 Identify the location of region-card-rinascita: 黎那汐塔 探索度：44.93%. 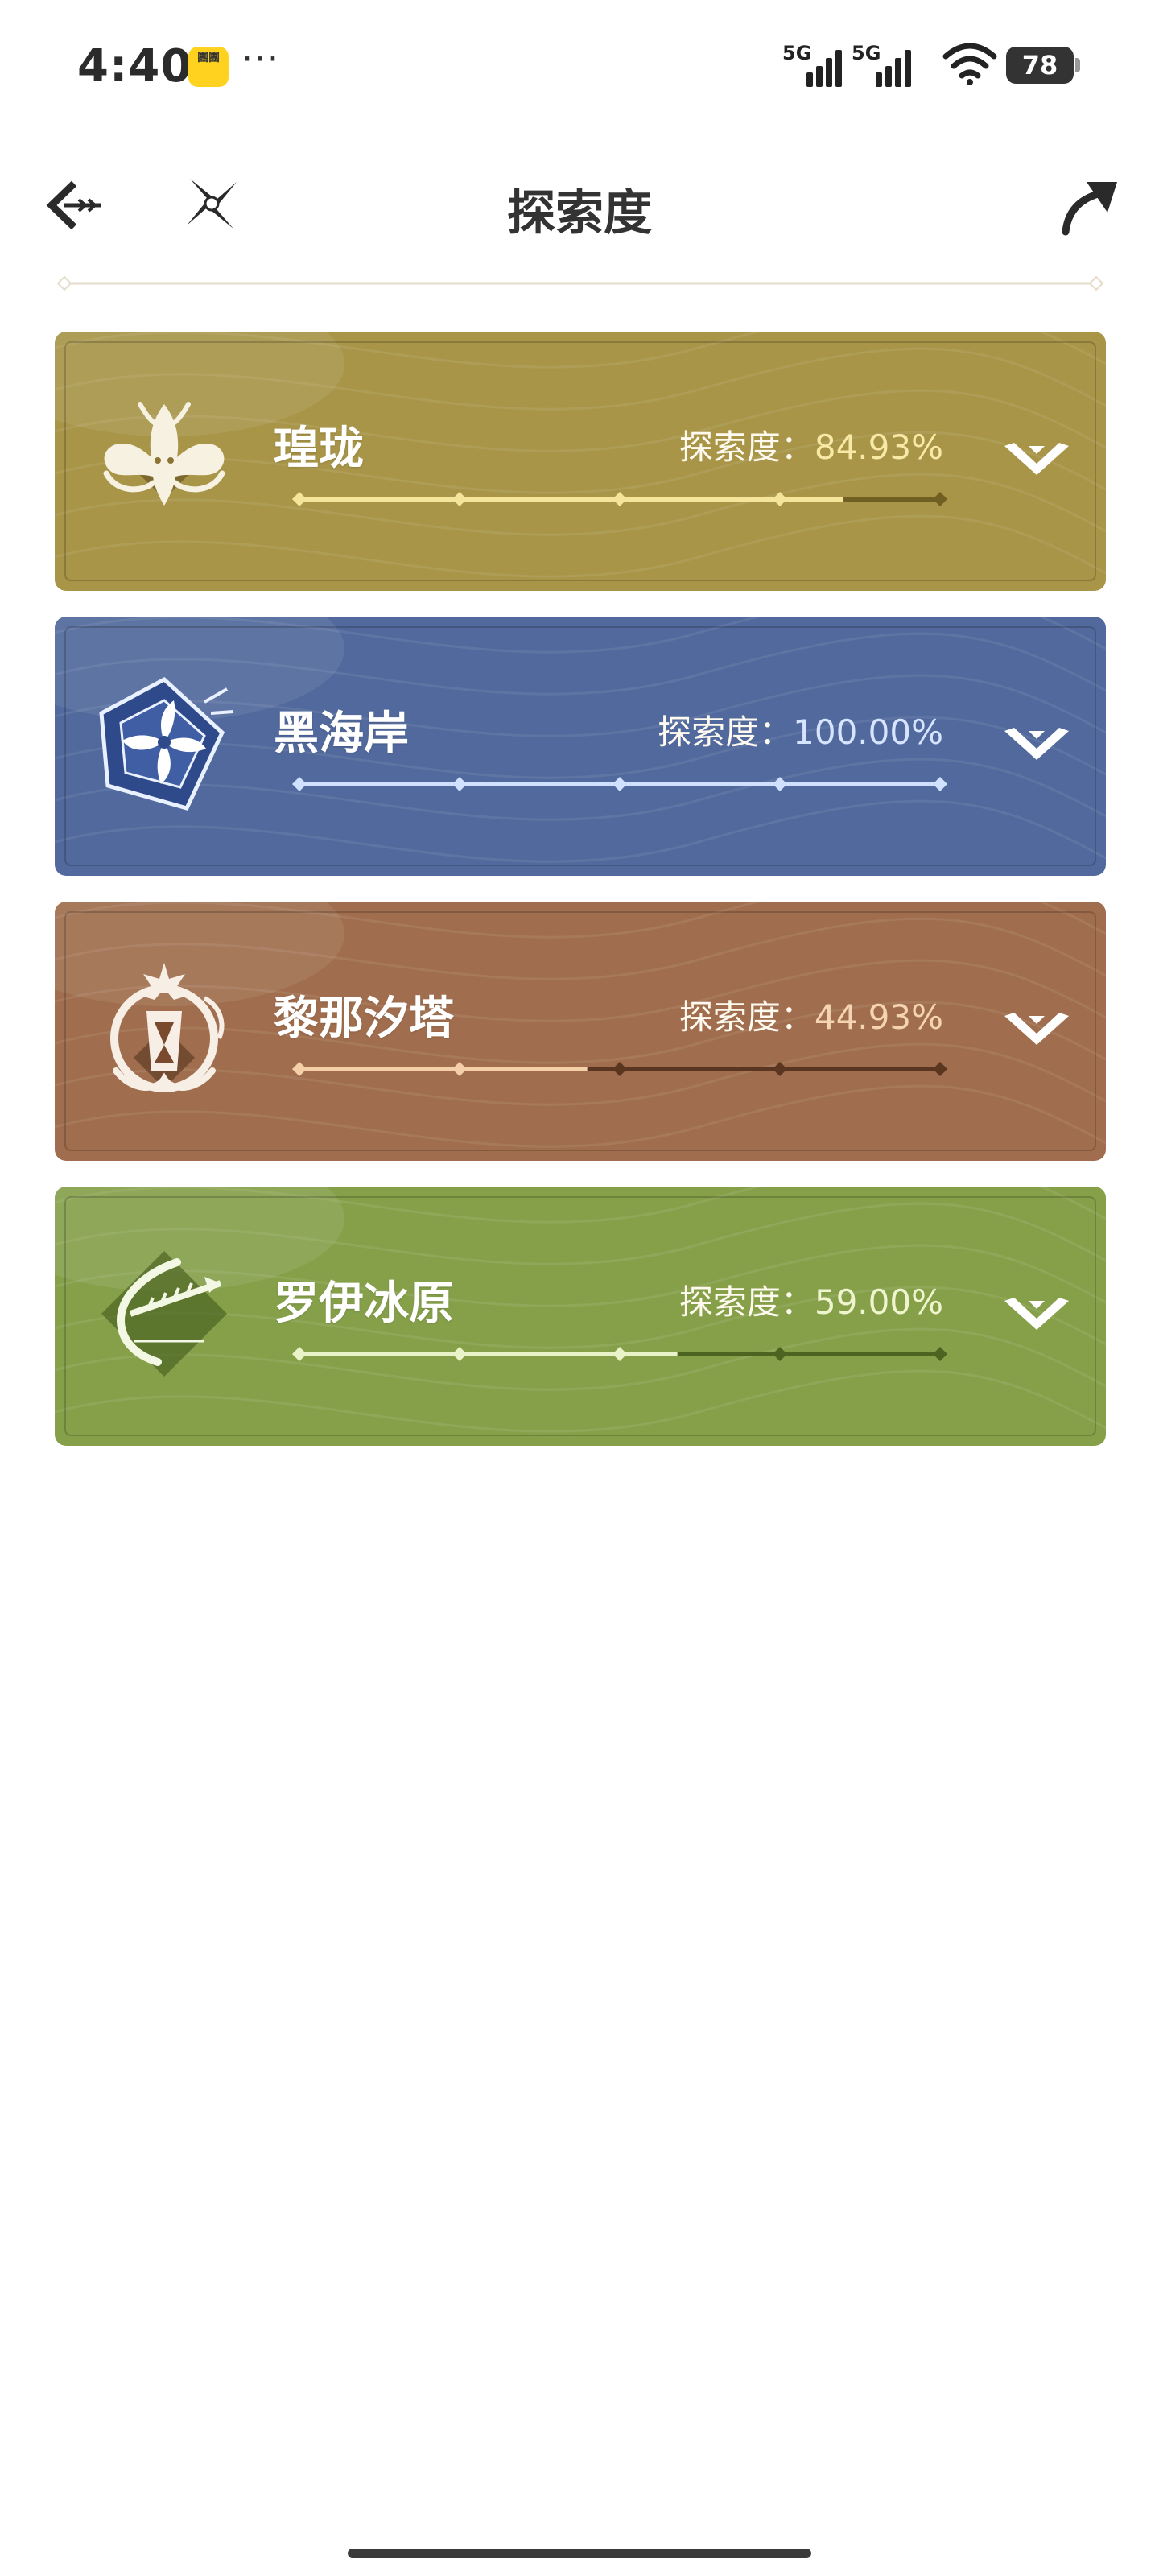
(580, 1031).